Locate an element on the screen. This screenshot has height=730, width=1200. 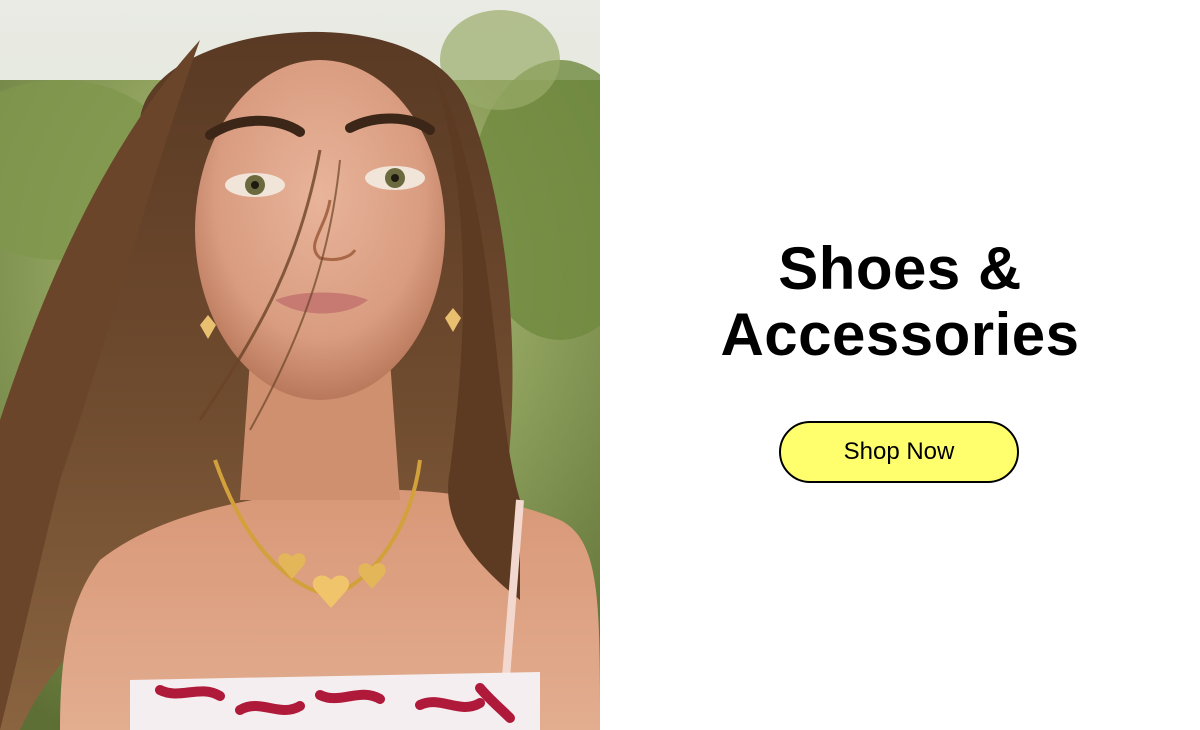
banner-headline: Shoes & Accessories is located at coordinates (900, 302).